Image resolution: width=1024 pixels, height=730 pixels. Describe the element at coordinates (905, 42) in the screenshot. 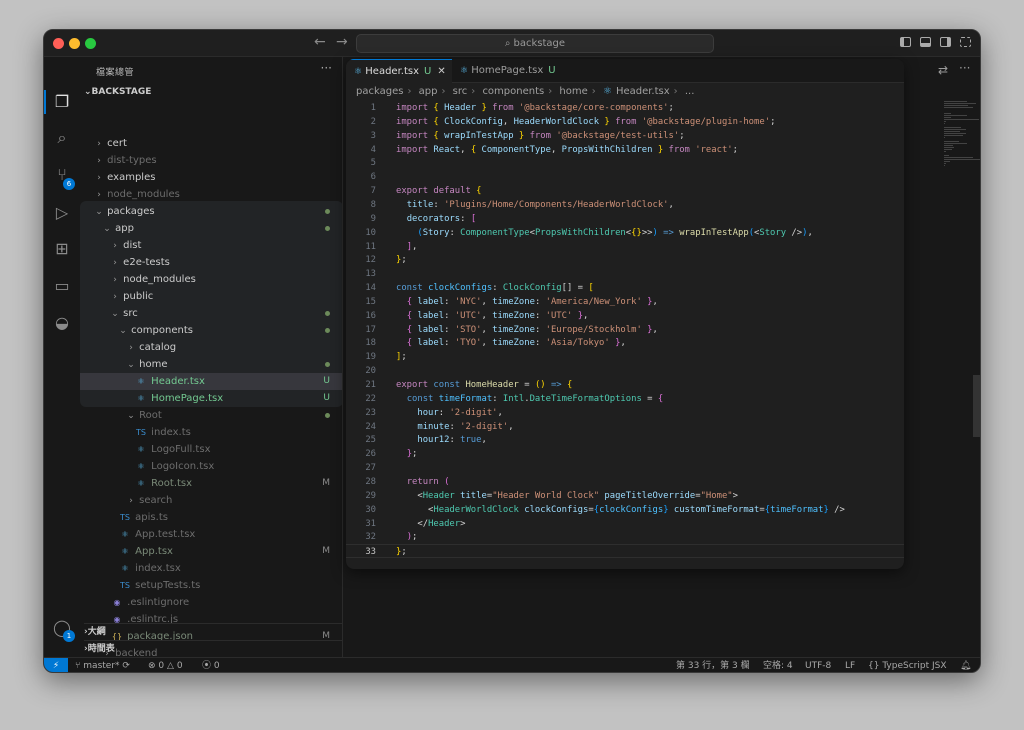

I see `toggle-sidebar-icon` at that location.